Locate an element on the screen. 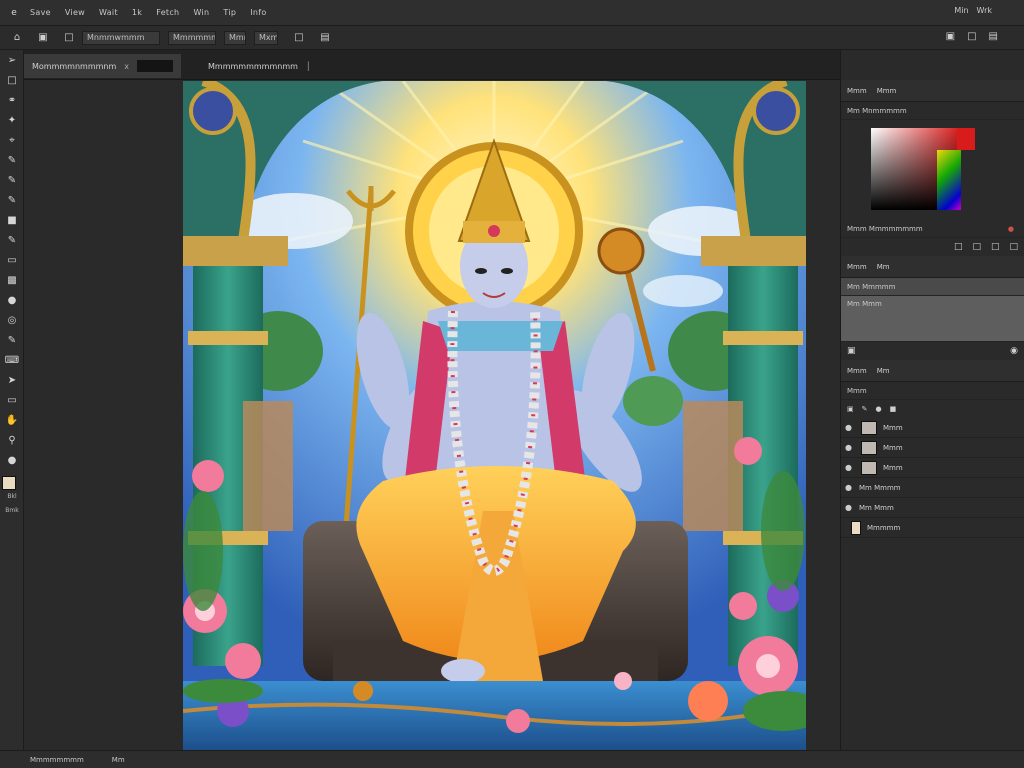 Image resolution: width=1024 pixels, height=768 pixels. toolbar-label-2: Bmk is located at coordinates (12, 510).